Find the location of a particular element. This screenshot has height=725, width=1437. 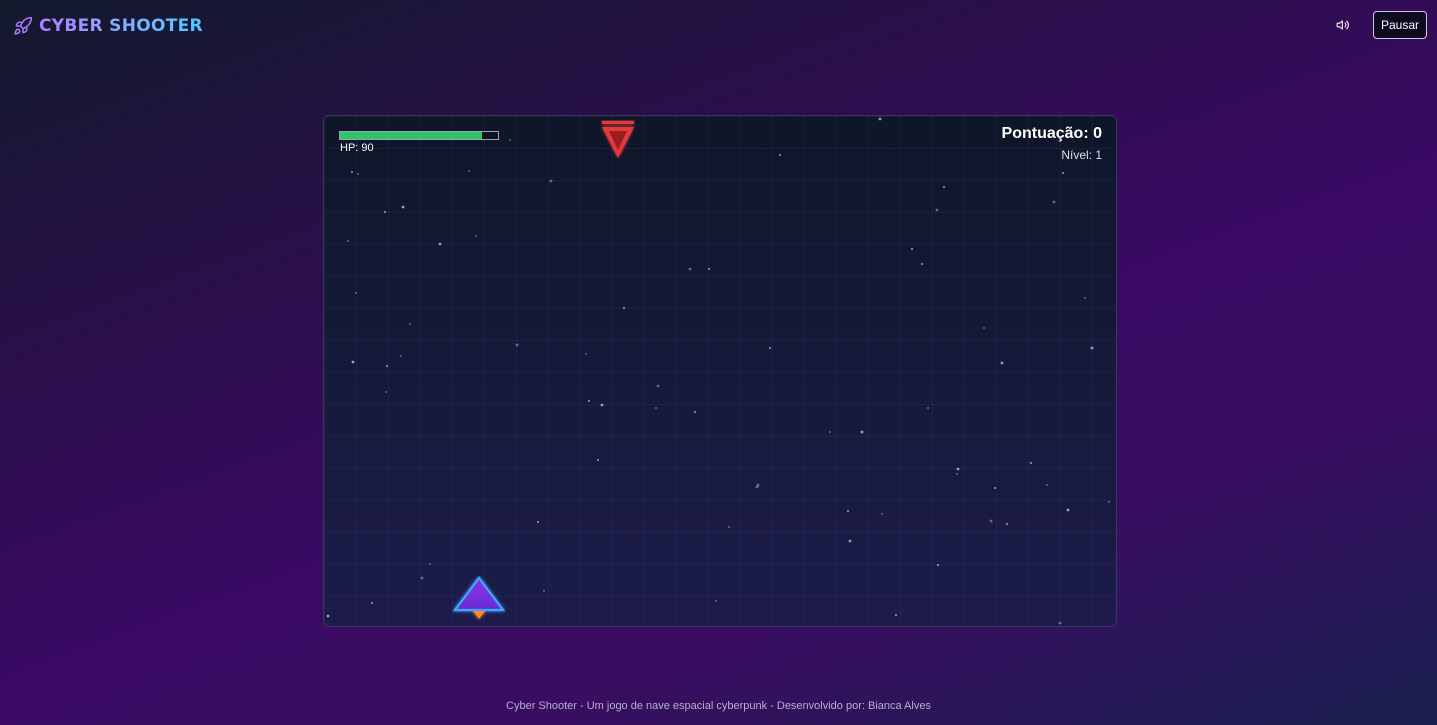

hp-bar-fill is located at coordinates (411, 135).